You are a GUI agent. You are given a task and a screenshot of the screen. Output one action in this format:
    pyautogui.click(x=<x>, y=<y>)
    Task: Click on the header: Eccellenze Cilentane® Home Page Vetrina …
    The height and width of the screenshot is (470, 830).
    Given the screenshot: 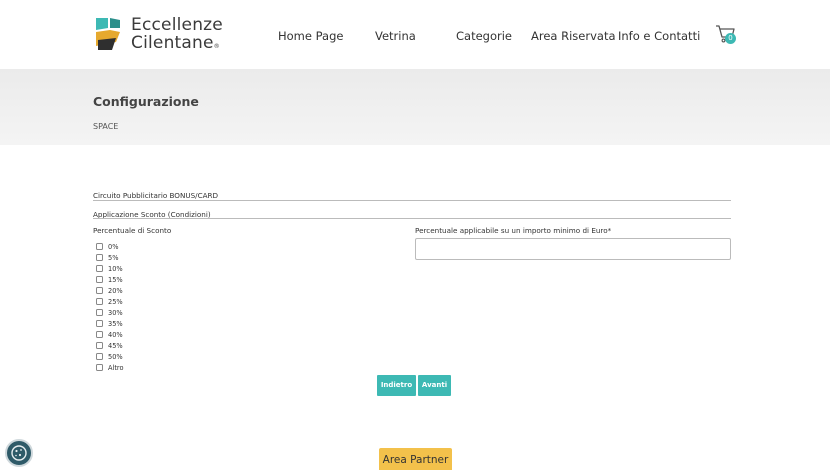 What is the action you would take?
    pyautogui.click(x=415, y=34)
    